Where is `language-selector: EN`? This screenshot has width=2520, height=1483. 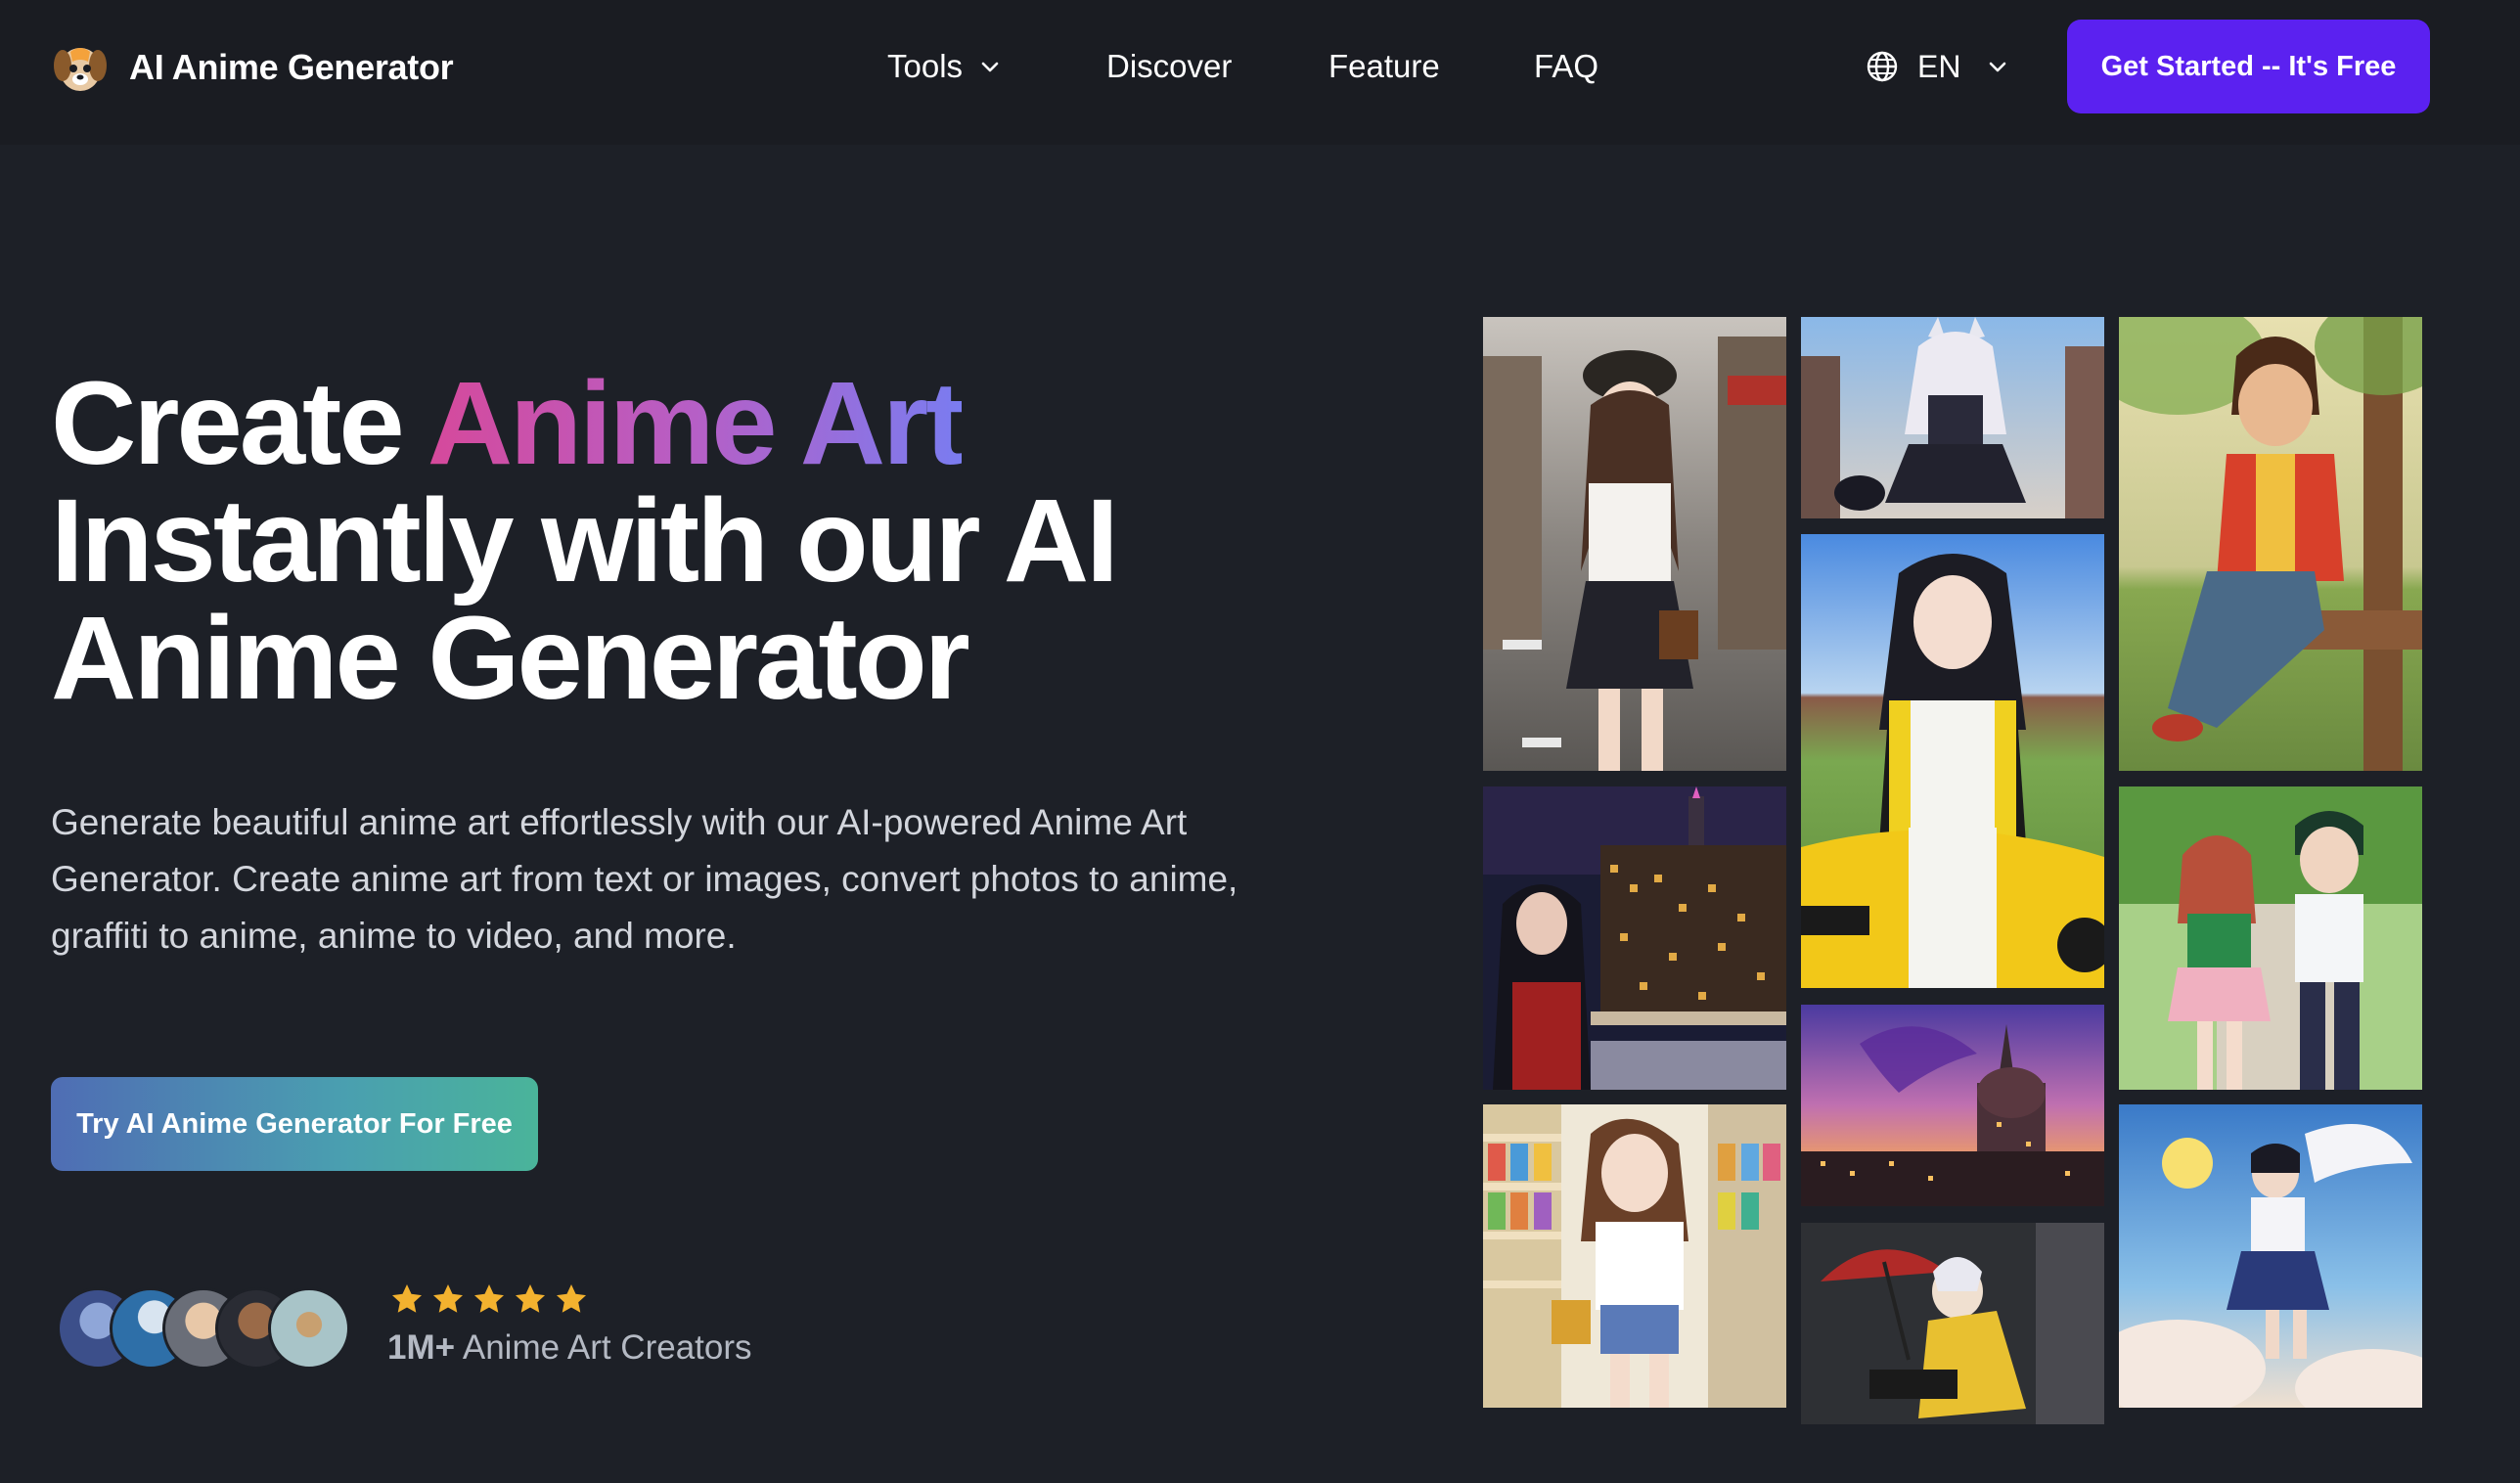 language-selector: EN is located at coordinates (1937, 66).